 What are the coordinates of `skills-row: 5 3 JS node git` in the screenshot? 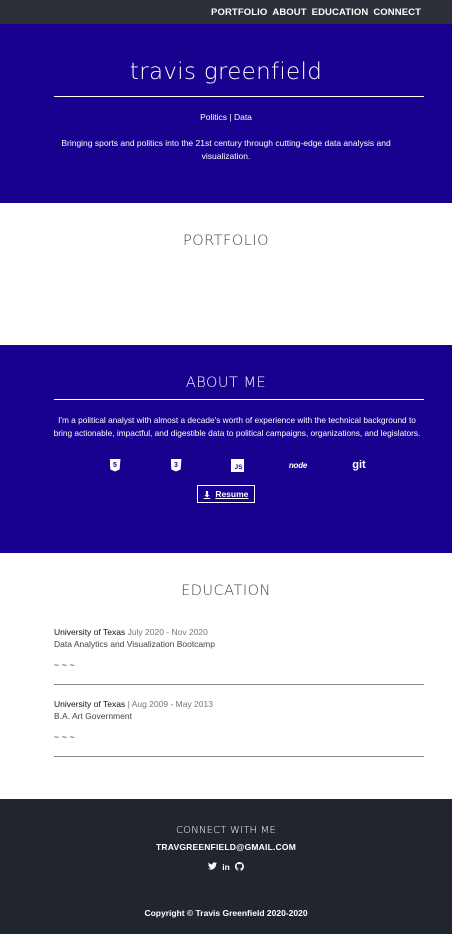 It's located at (226, 465).